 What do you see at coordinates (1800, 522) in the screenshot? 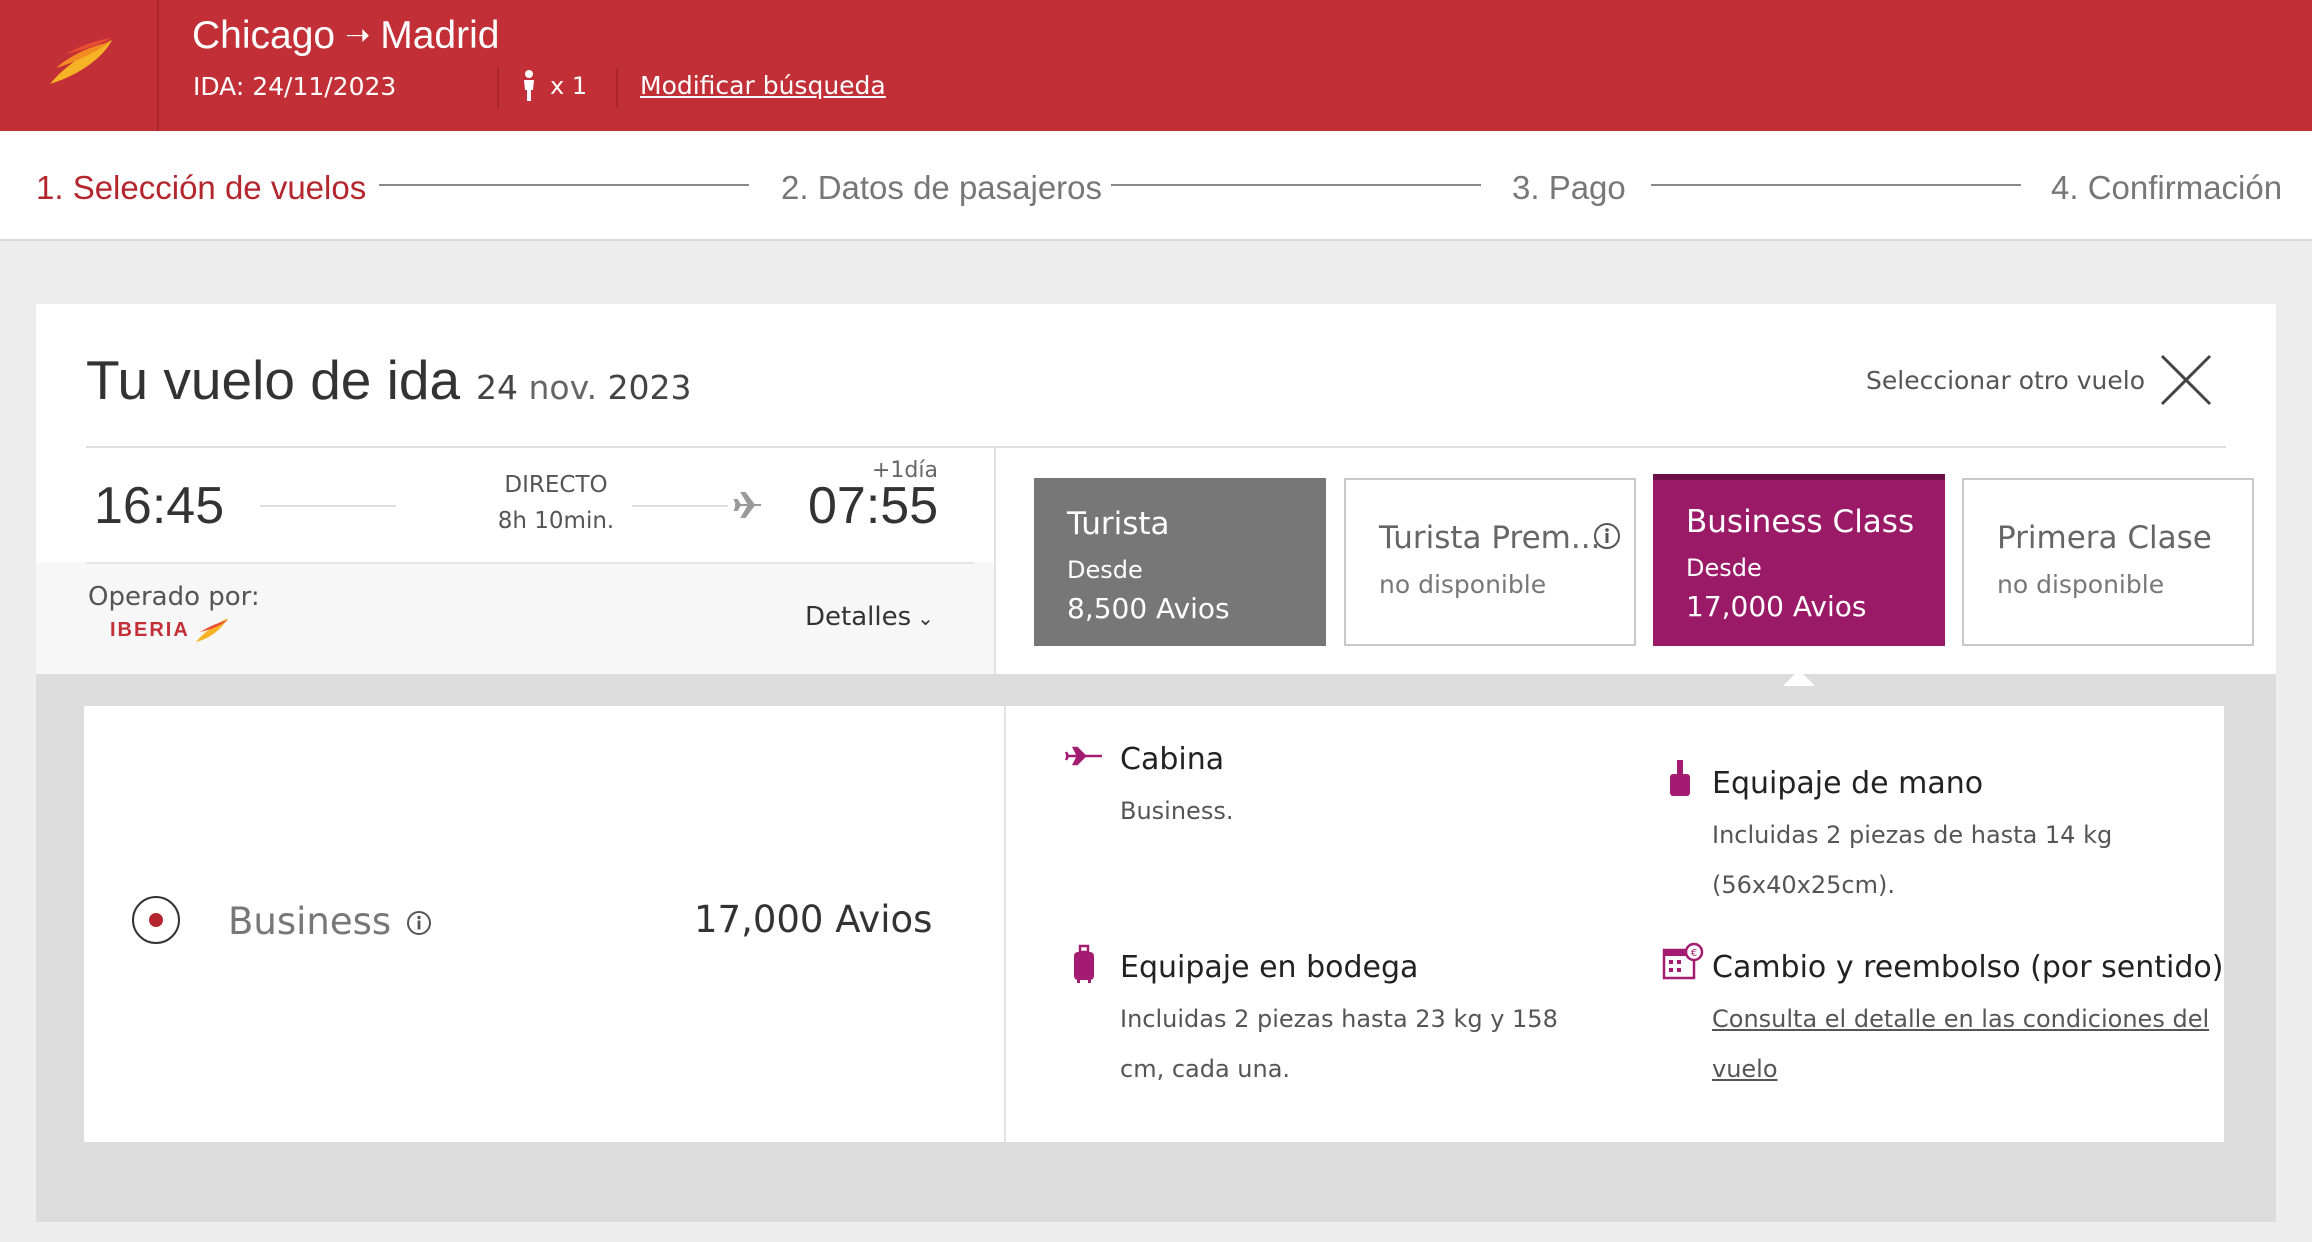
I see `fare-name: Business Class` at bounding box center [1800, 522].